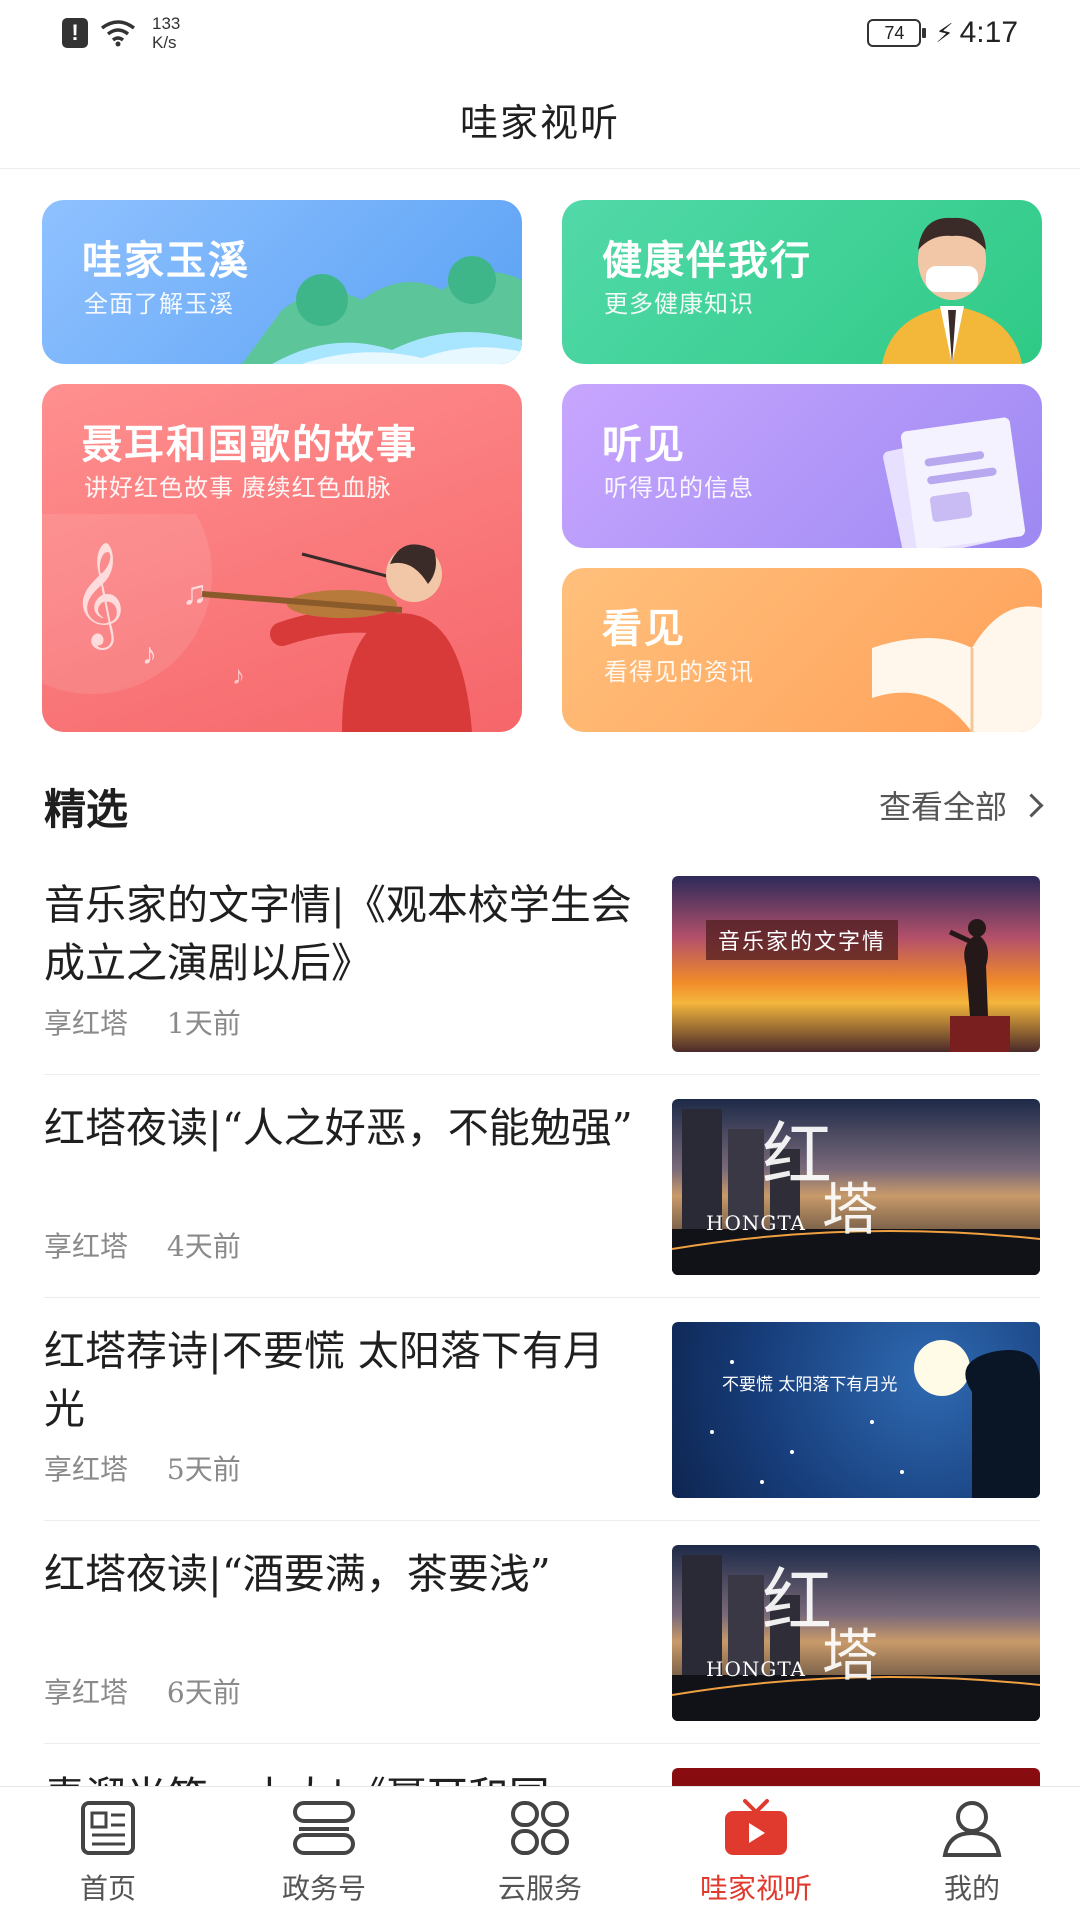  Describe the element at coordinates (875, 1419) in the screenshot. I see `moon-night-scene` at that location.